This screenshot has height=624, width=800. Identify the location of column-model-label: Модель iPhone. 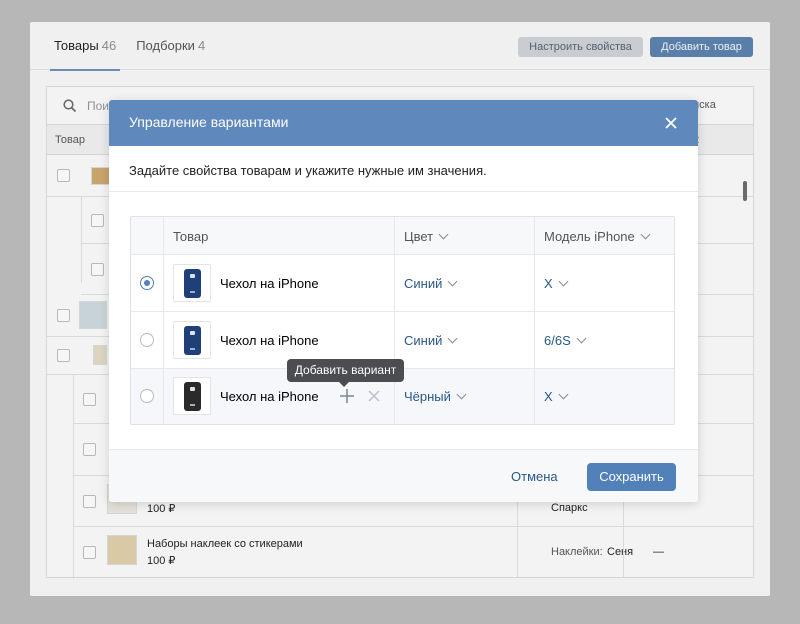
(589, 236).